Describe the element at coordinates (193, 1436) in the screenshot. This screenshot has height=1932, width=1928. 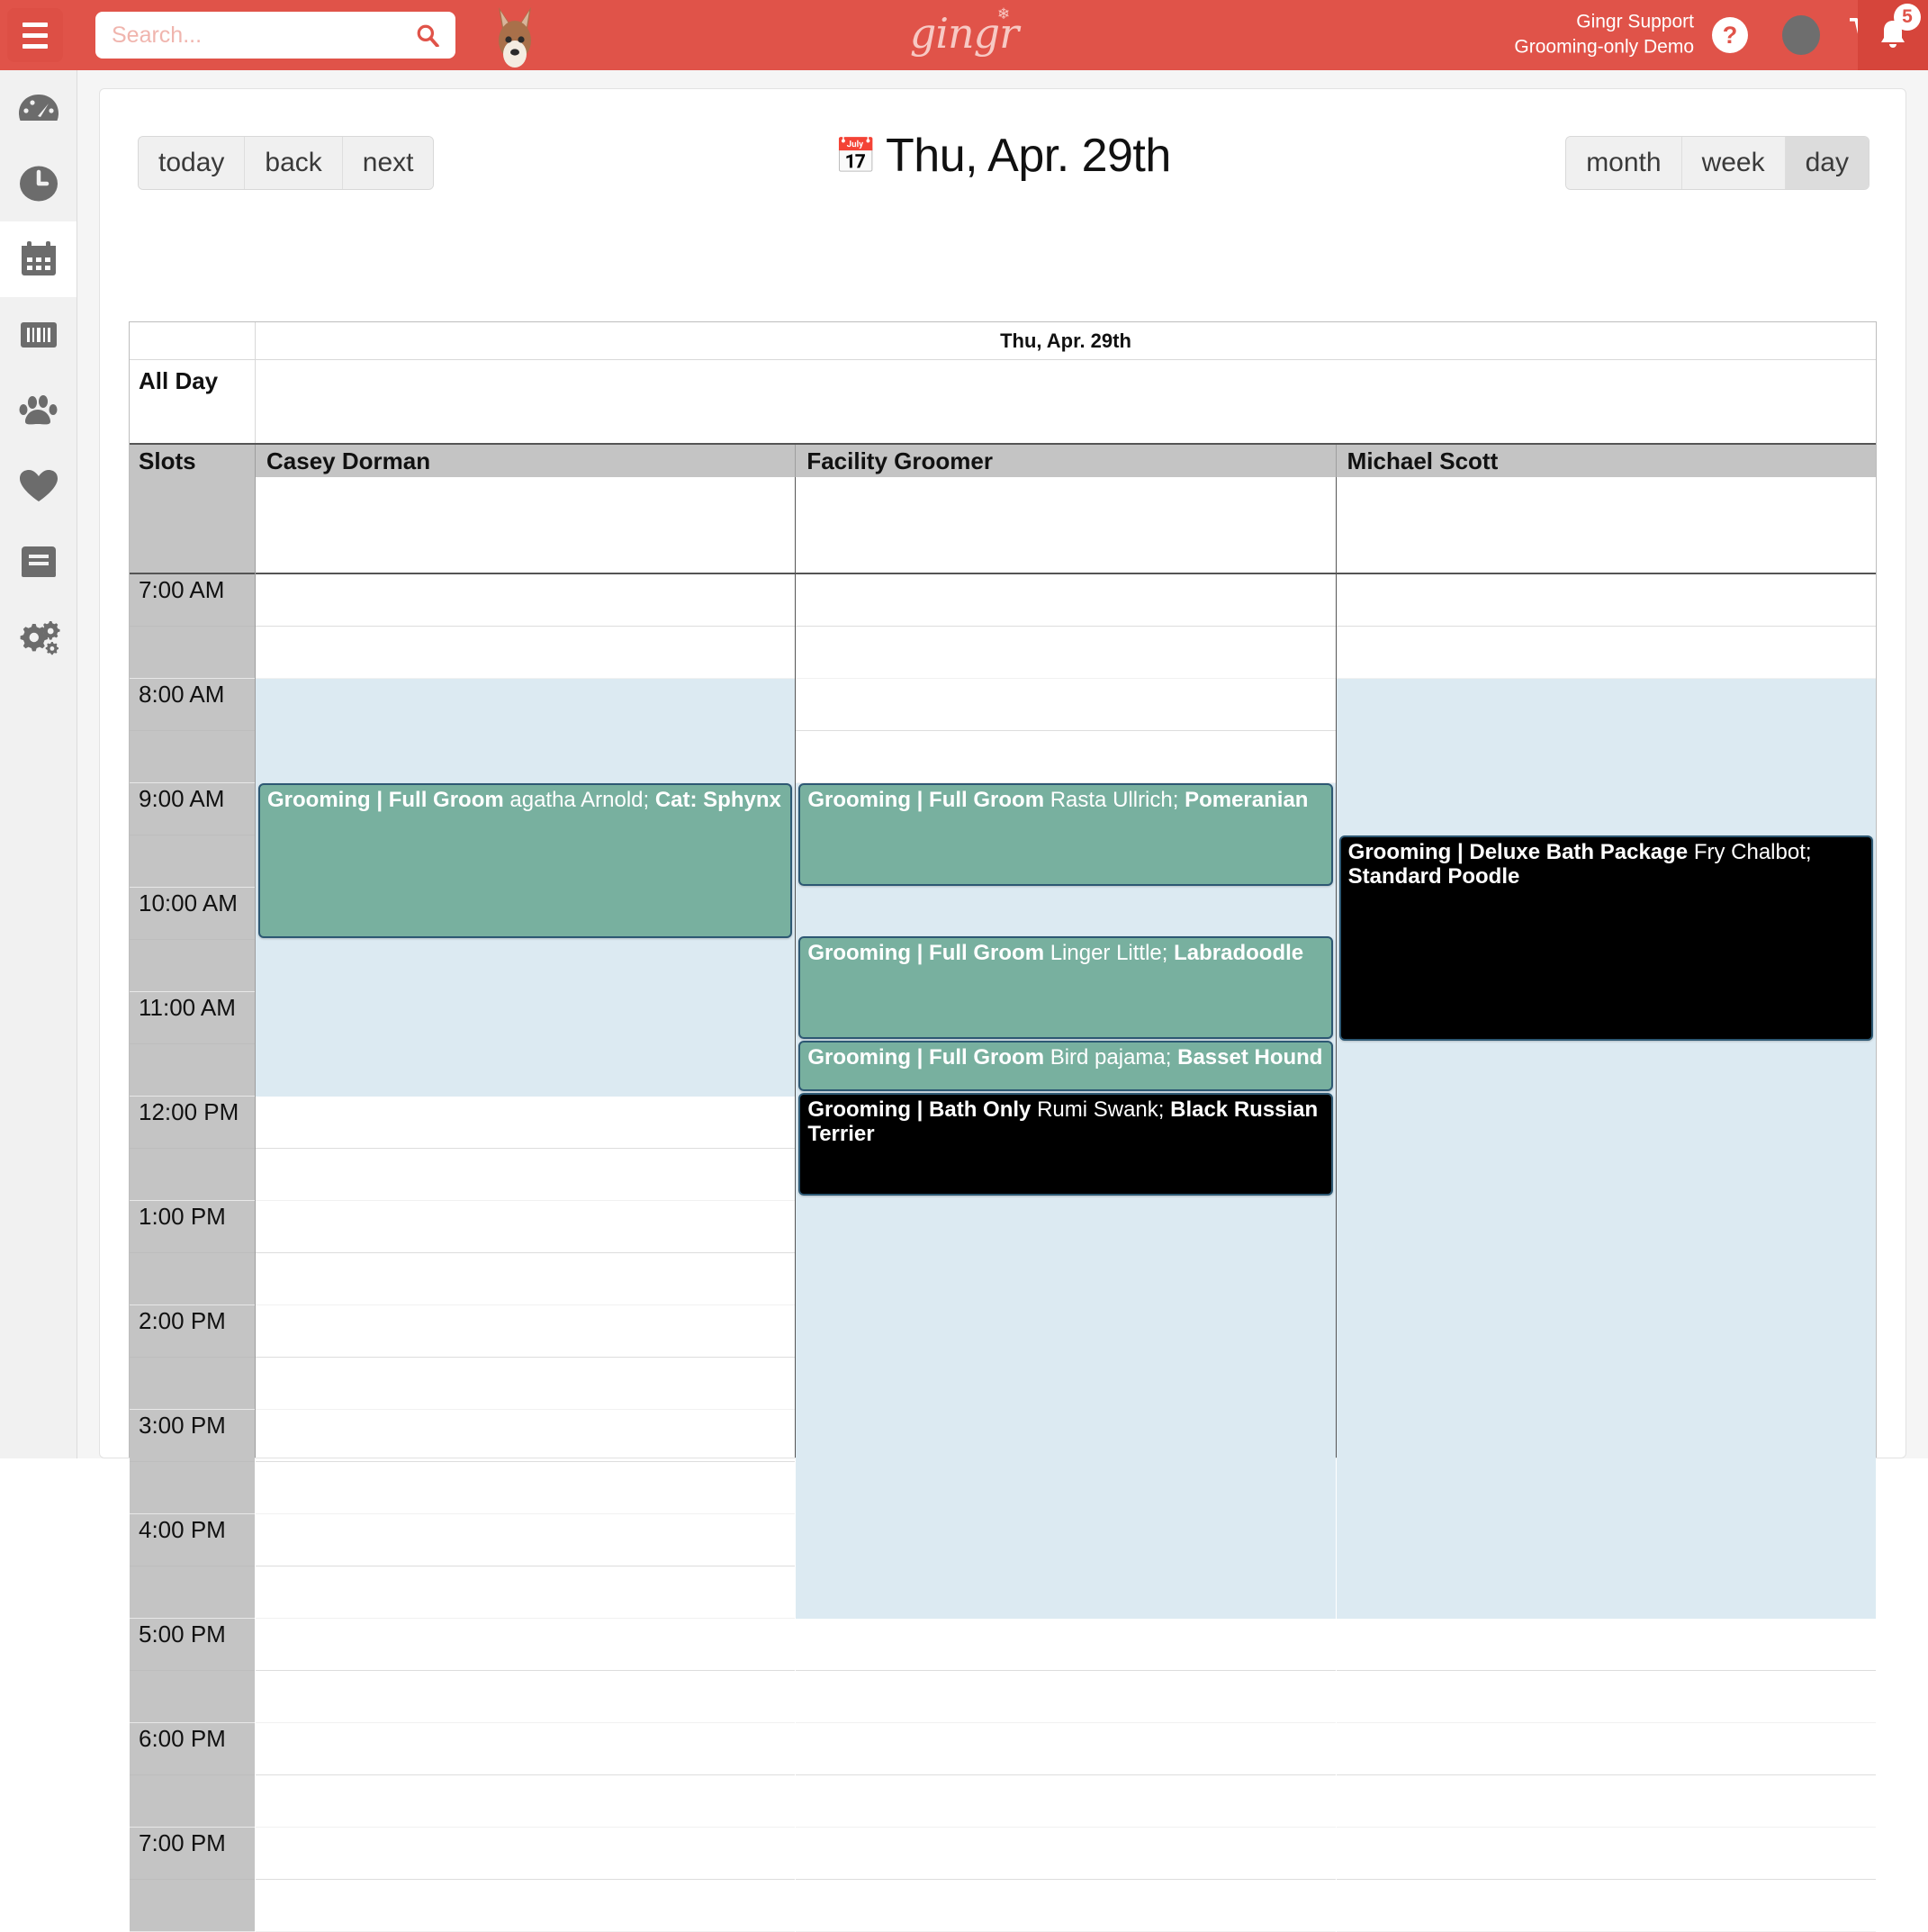
I see `hour-label: 3:00 PM` at that location.